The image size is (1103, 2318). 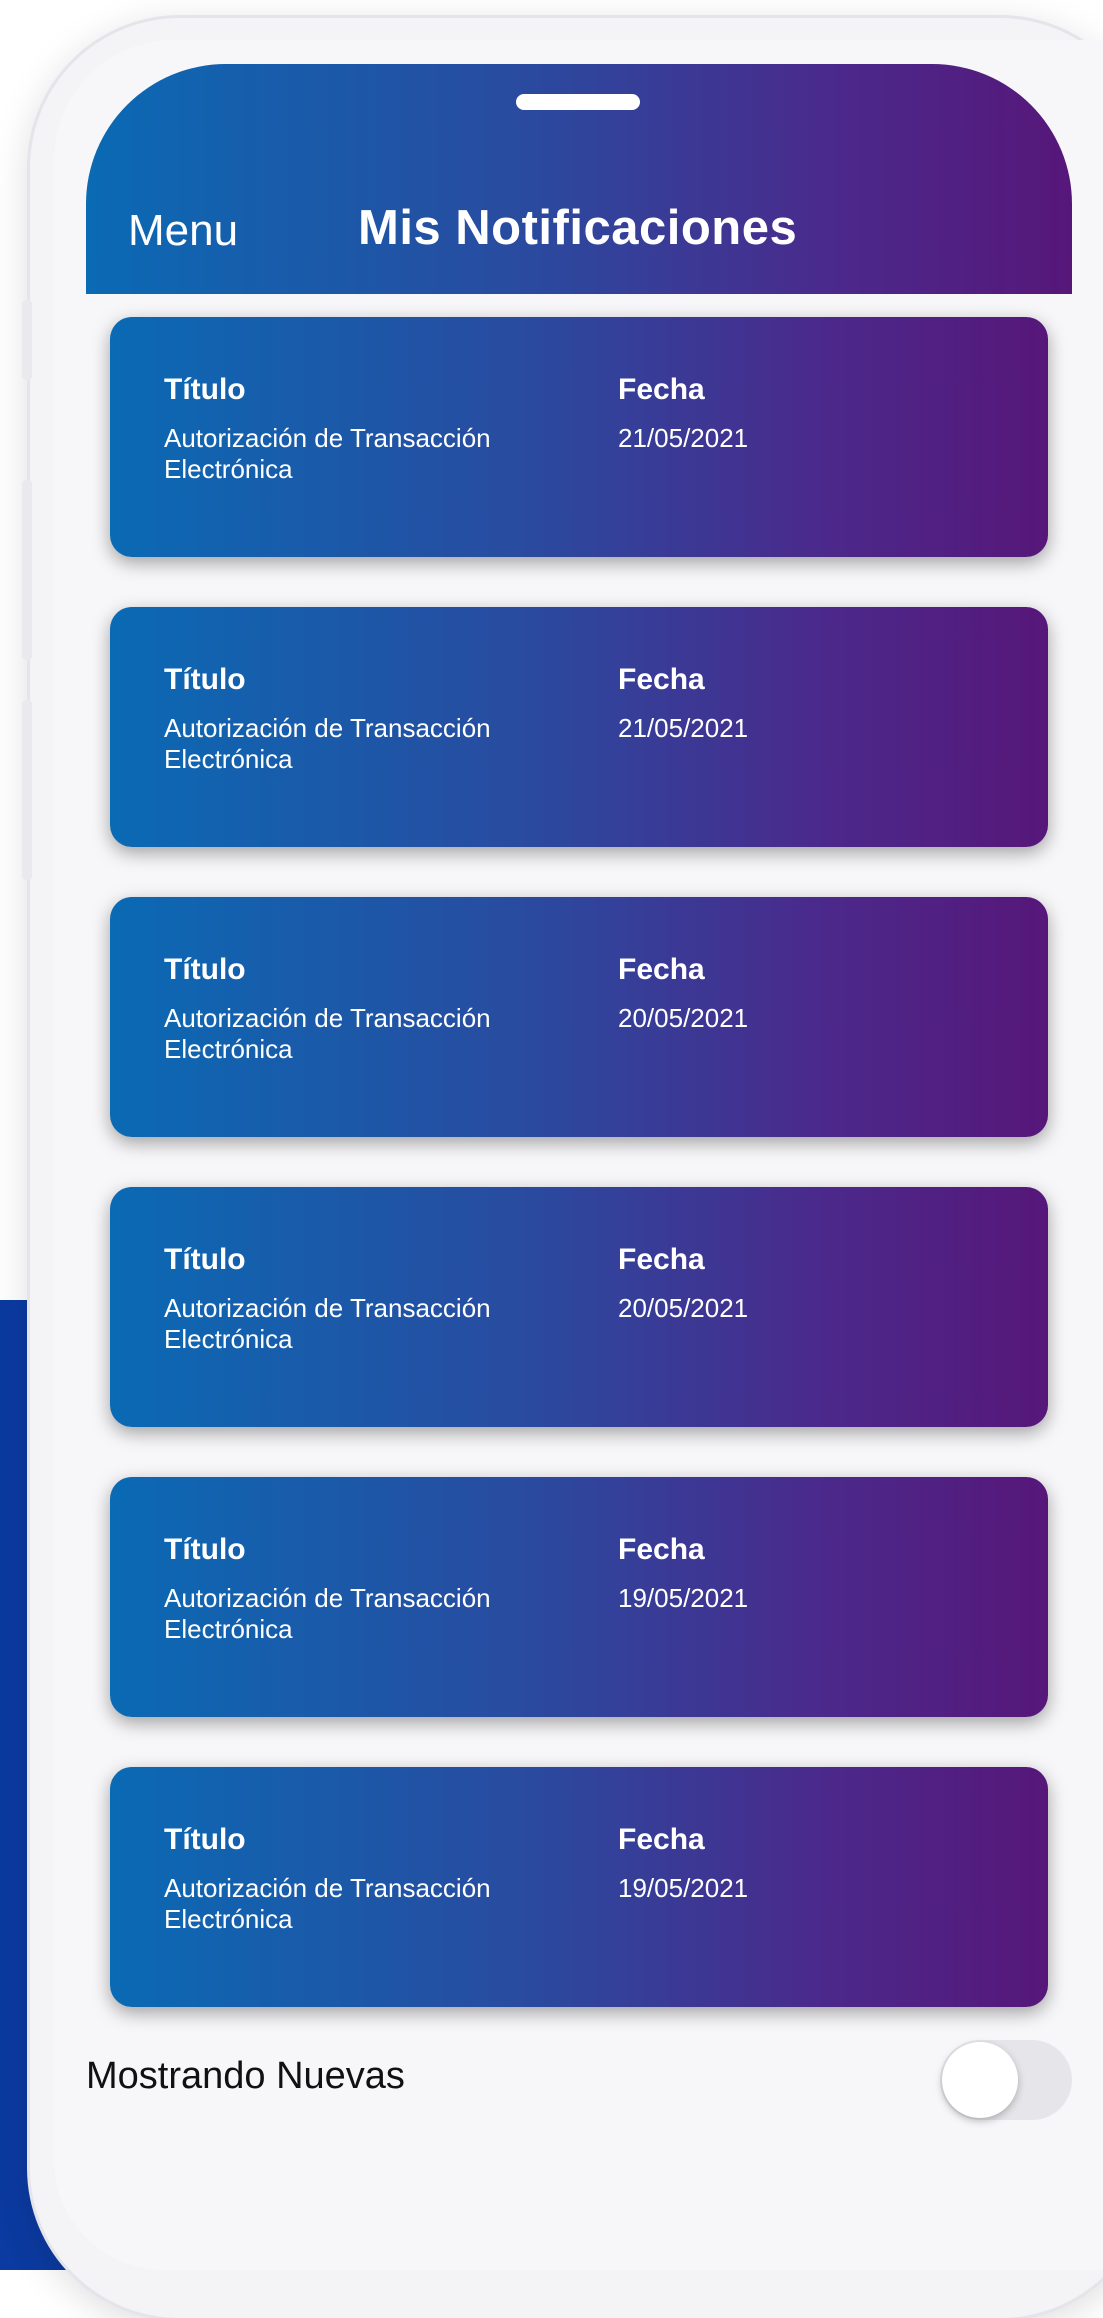 What do you see at coordinates (980, 2080) in the screenshot?
I see `toggle-knob` at bounding box center [980, 2080].